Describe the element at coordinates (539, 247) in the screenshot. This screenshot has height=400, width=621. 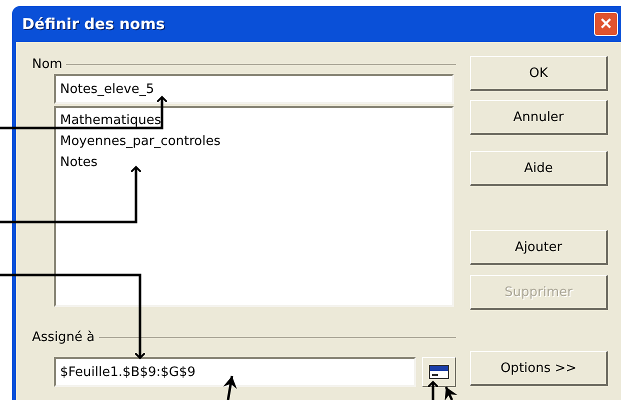
I see `dialog-button: Ajouter` at that location.